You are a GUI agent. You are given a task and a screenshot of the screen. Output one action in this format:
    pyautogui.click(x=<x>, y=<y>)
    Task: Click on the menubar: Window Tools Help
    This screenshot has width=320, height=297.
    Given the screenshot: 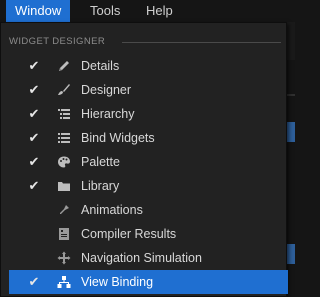 What is the action you would take?
    pyautogui.click(x=147, y=11)
    